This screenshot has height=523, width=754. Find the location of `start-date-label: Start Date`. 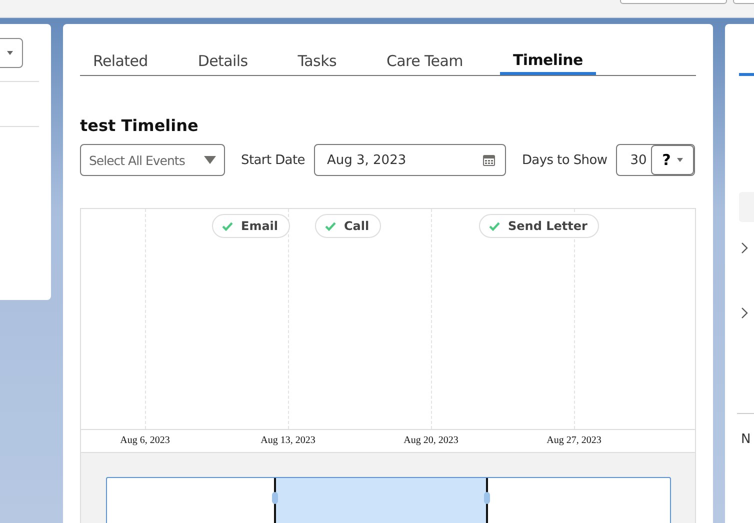

start-date-label: Start Date is located at coordinates (273, 160).